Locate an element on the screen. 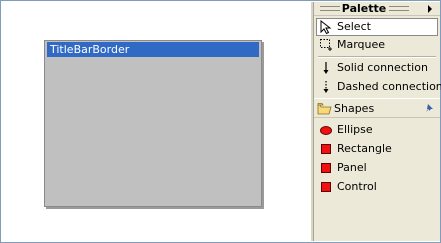 This screenshot has width=441, height=243. figure-title-bar: TitleBarBorder is located at coordinates (153, 49).